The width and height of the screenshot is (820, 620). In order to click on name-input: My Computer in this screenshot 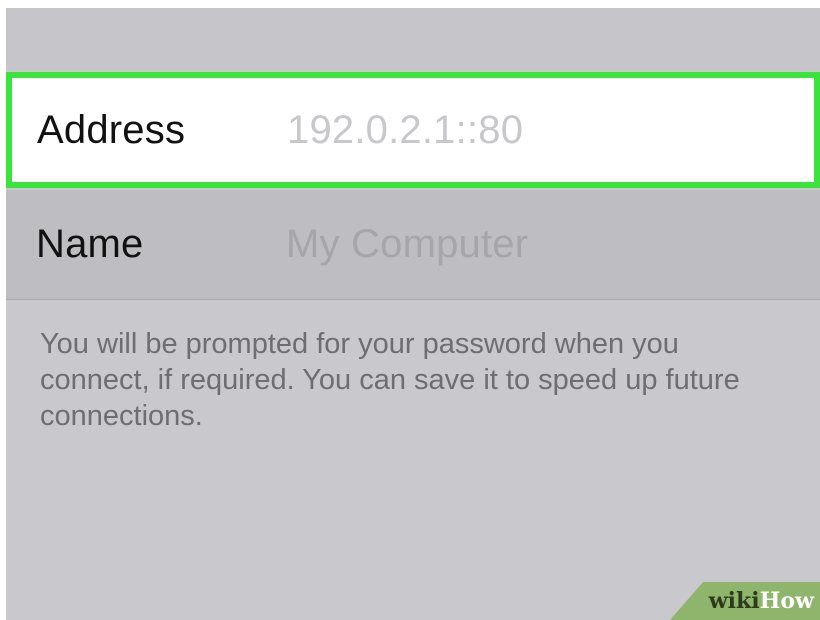, I will do `click(407, 244)`.